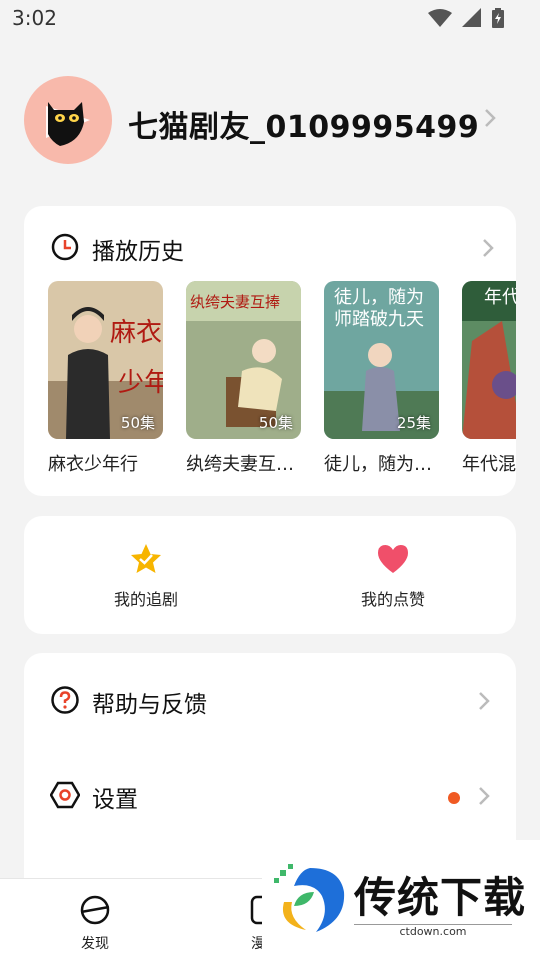 Image resolution: width=540 pixels, height=960 pixels. What do you see at coordinates (145, 599) in the screenshot?
I see `my-follow-label: 我的追剧` at bounding box center [145, 599].